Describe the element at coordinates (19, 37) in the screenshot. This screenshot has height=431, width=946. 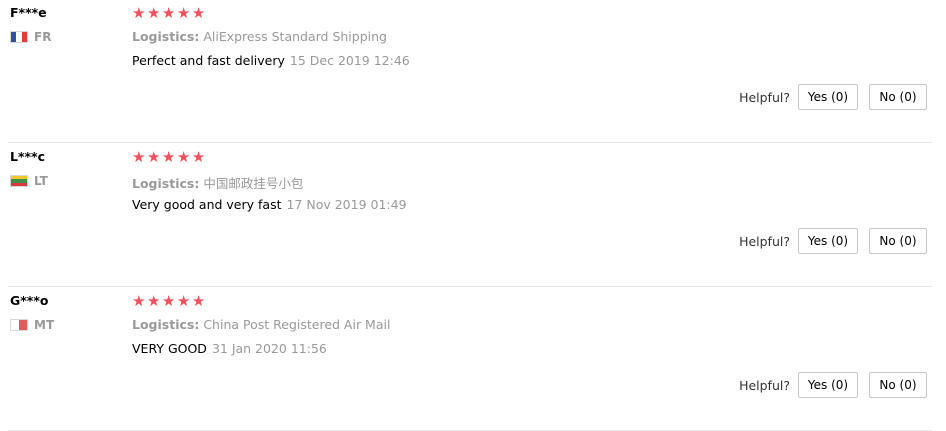
I see `flag-fr-icon` at that location.